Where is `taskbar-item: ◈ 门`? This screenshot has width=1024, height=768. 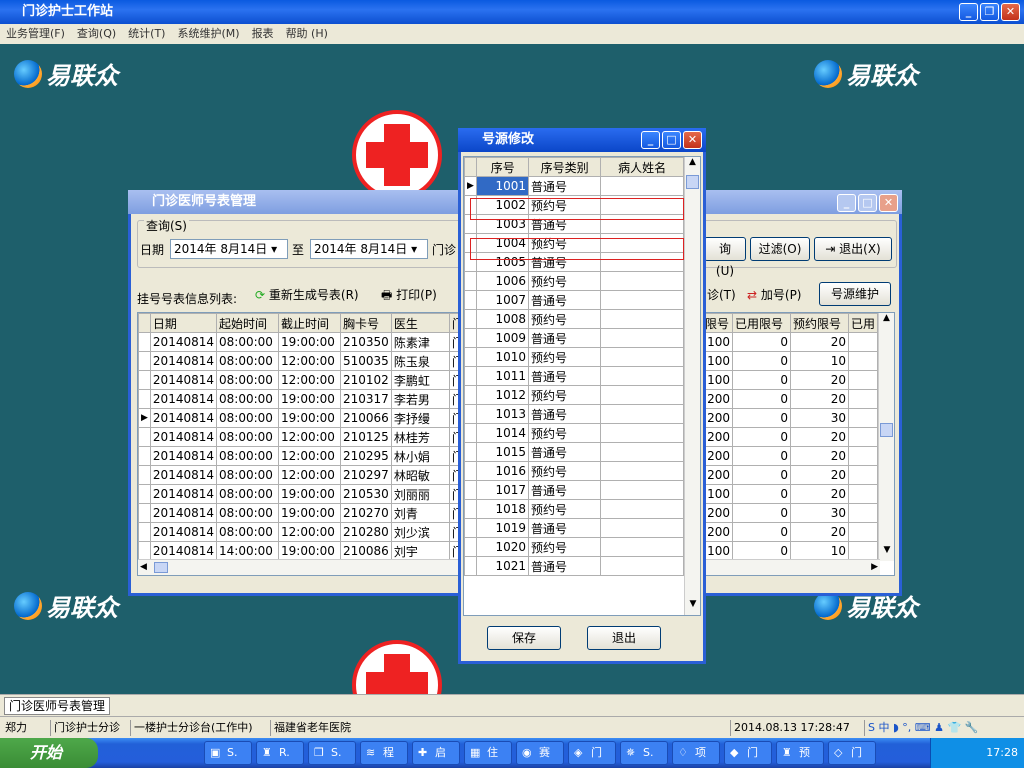
taskbar-item: ◈ 门 is located at coordinates (592, 753).